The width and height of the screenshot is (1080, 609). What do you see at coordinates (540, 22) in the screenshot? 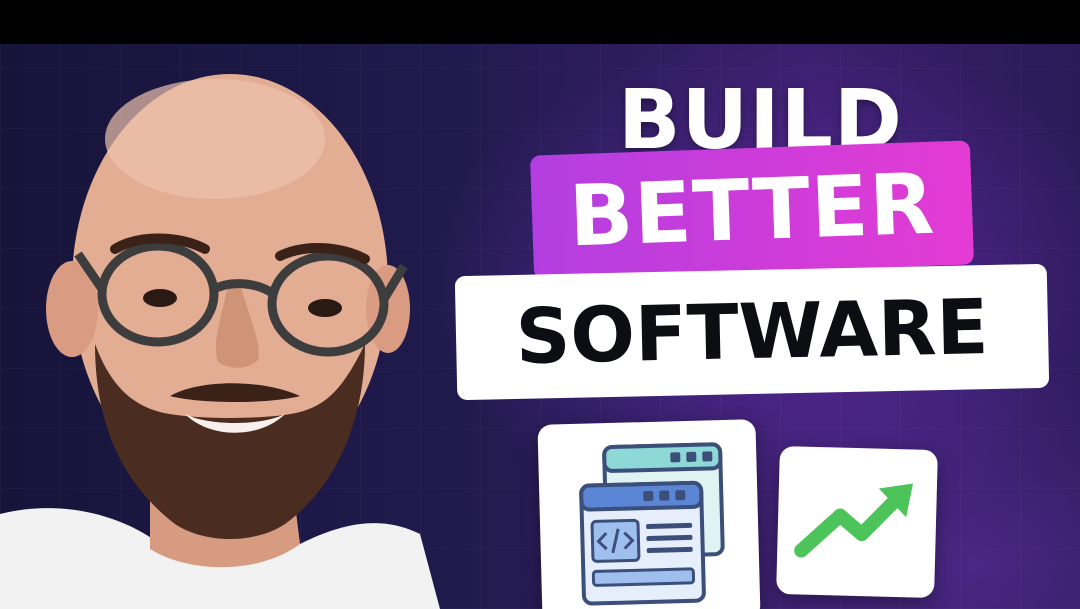
I see `top-black-bar` at bounding box center [540, 22].